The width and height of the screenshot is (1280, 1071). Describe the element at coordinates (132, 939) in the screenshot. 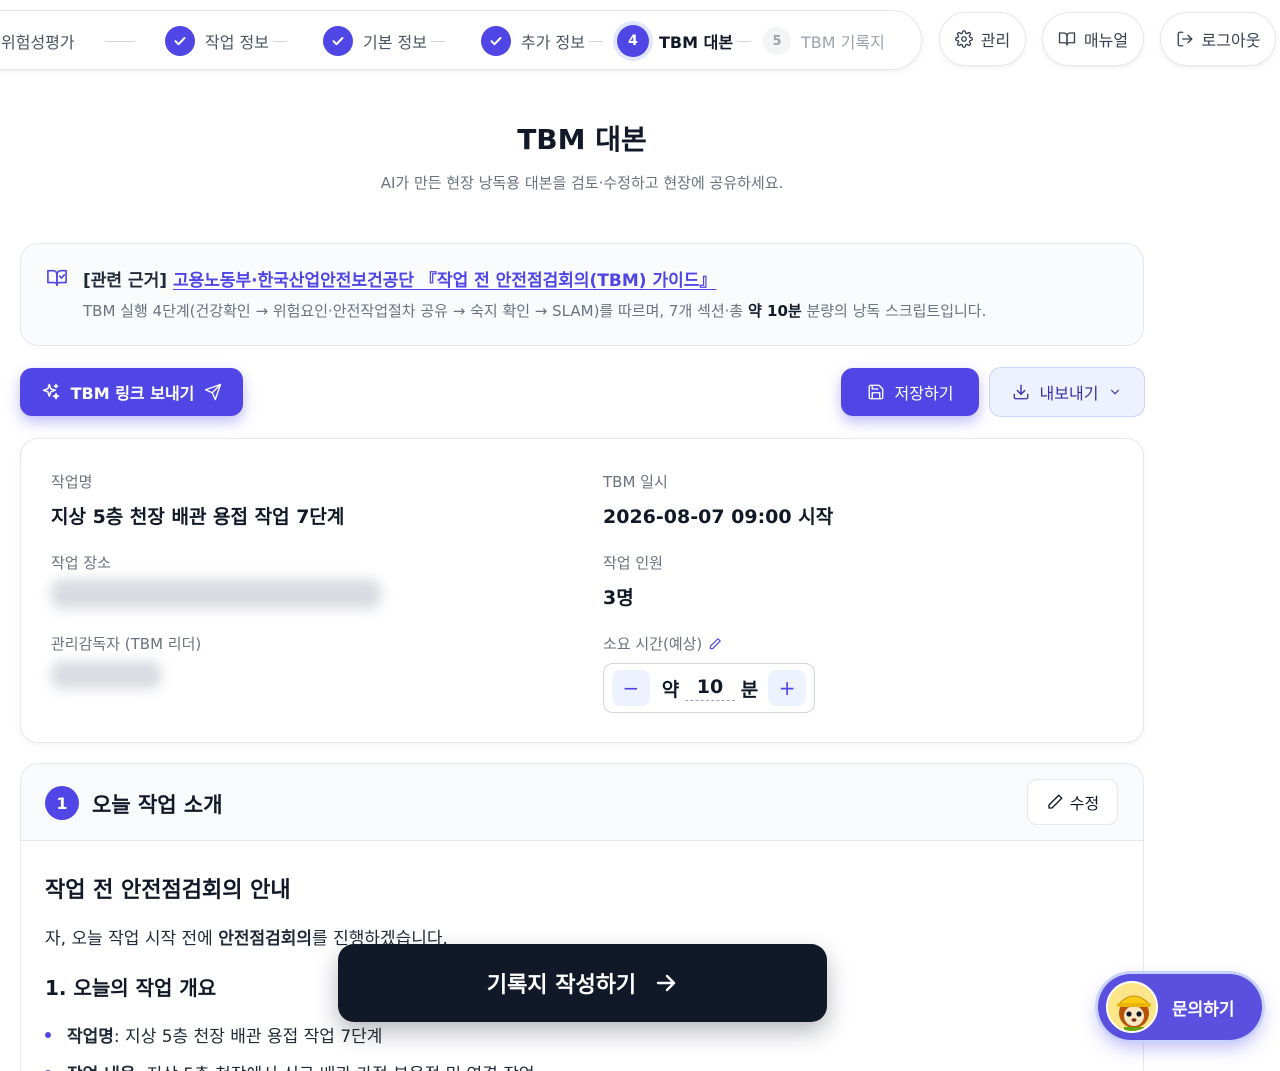

I see `para-before: 자, 오늘 작업 시작 전에` at that location.